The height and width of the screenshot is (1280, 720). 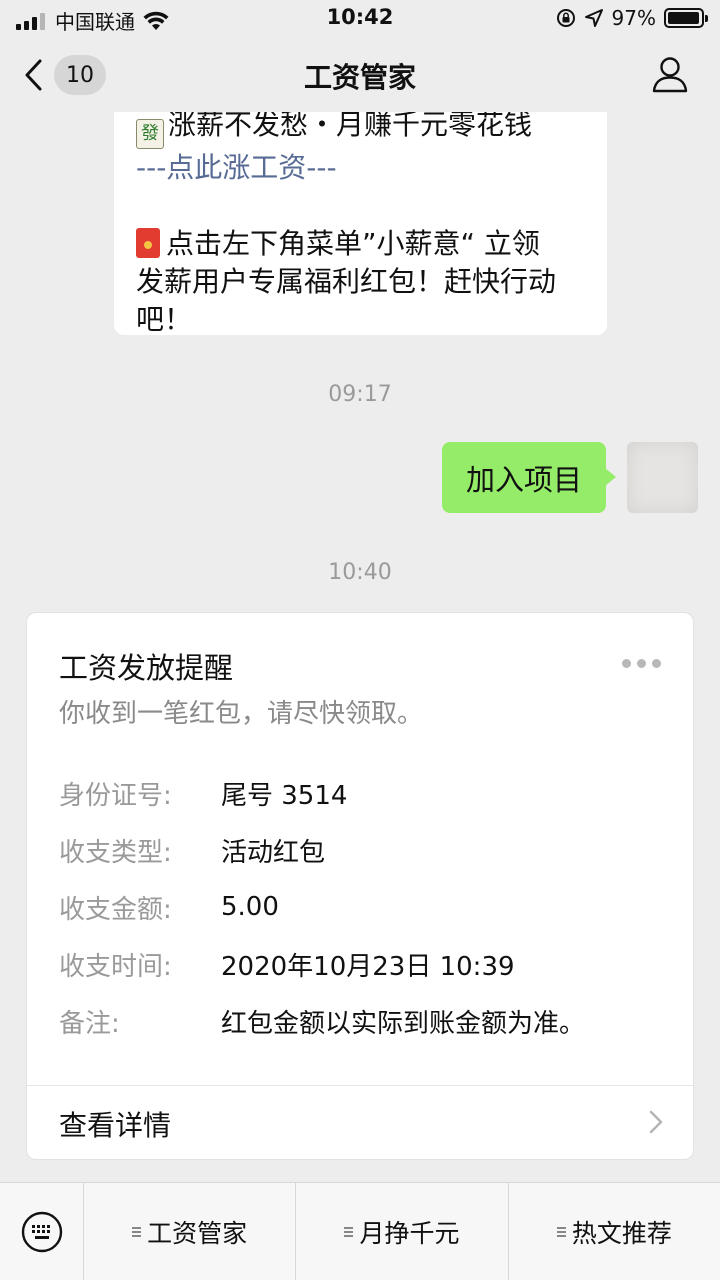 I want to click on chevron-right-icon, so click(x=656, y=1122).